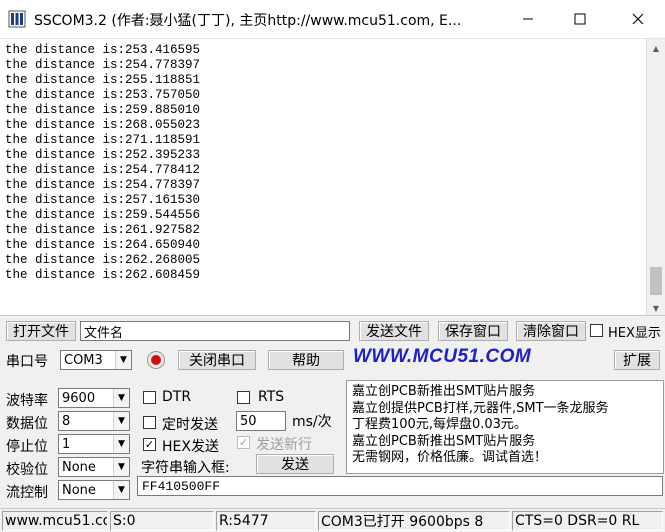  Describe the element at coordinates (655, 177) in the screenshot. I see `vertical-scrollbar: ▲ ▼` at that location.